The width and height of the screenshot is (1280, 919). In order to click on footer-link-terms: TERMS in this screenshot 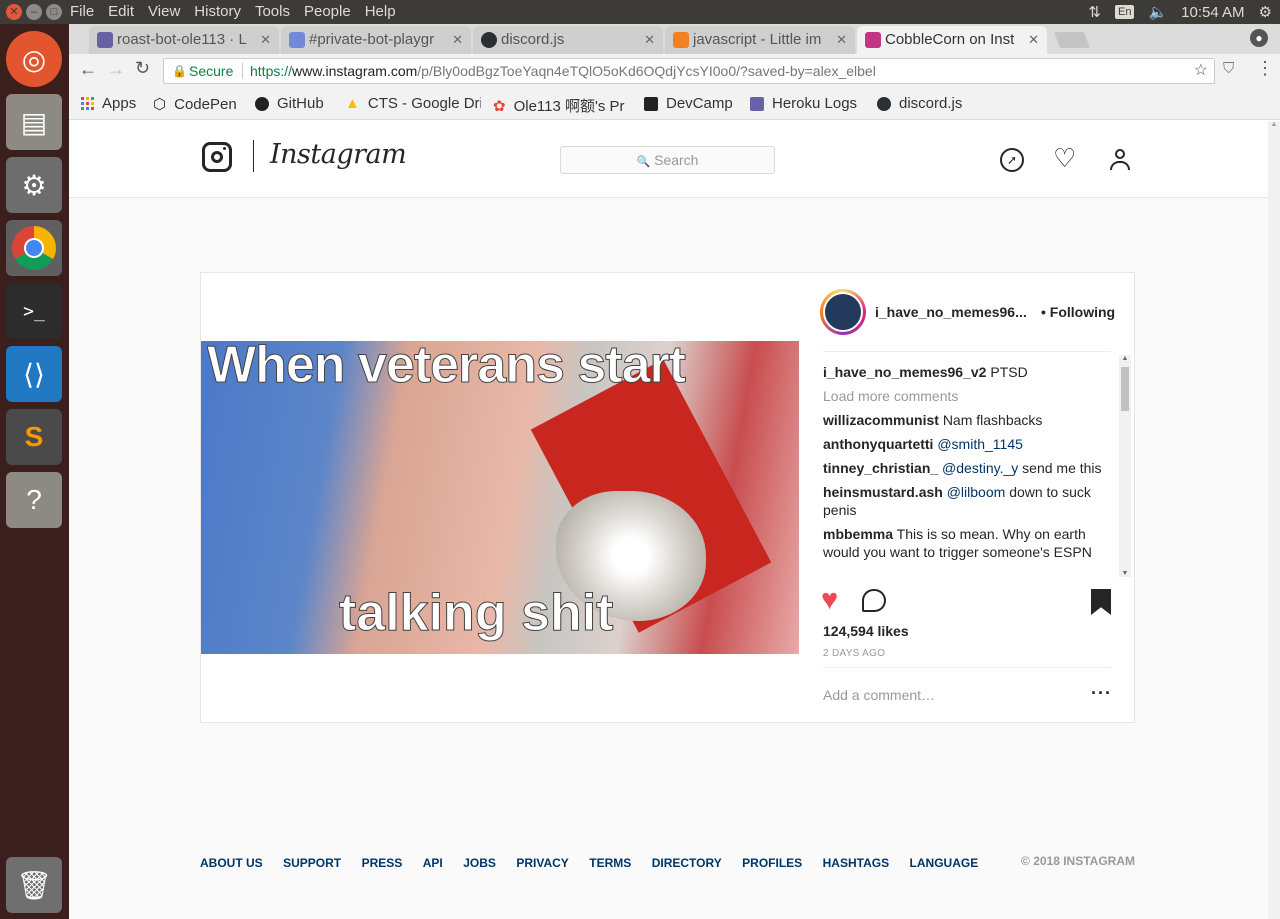, I will do `click(610, 863)`.